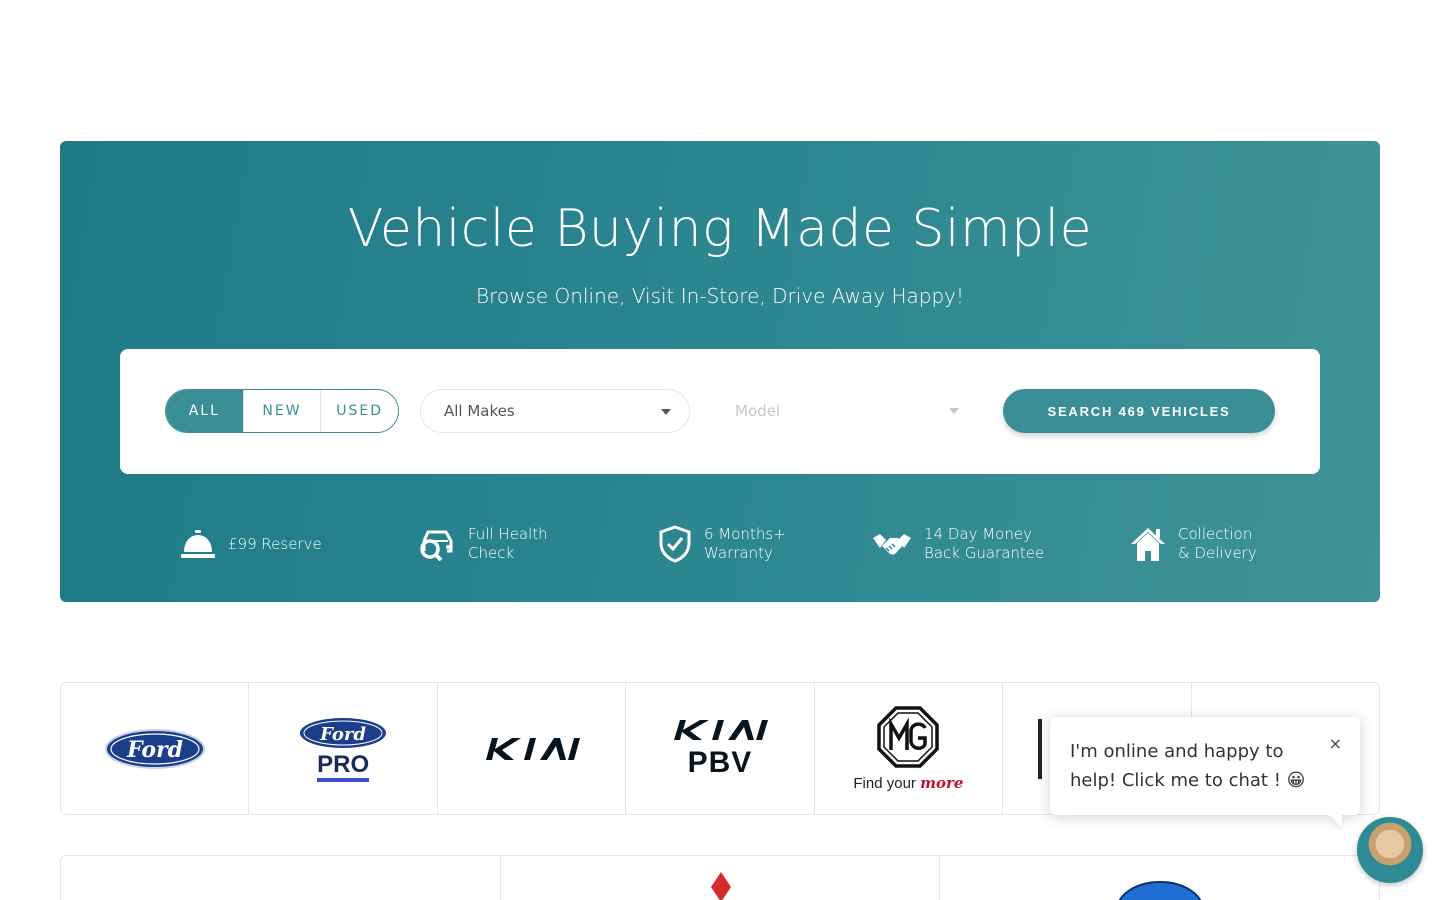 This screenshot has height=900, width=1440. I want to click on ford-logo-icon, so click(1160, 890).